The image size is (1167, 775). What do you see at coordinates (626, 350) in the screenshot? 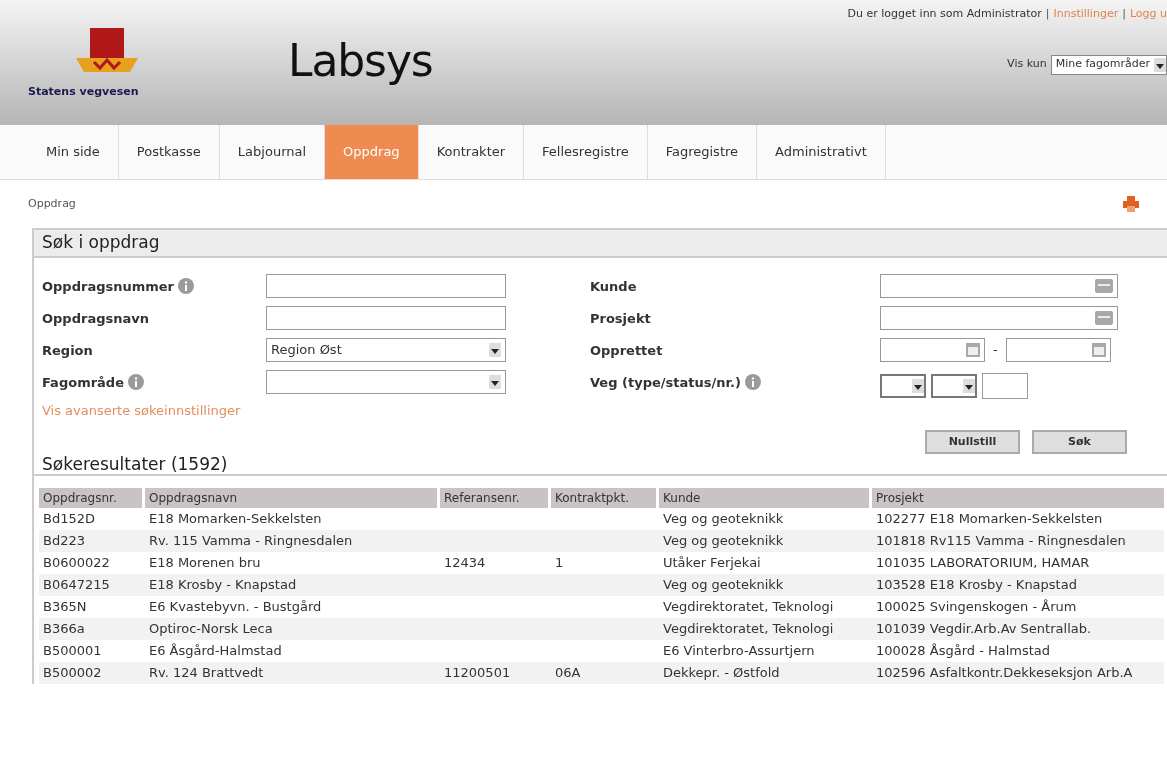
I see `field-label: Opprettet` at bounding box center [626, 350].